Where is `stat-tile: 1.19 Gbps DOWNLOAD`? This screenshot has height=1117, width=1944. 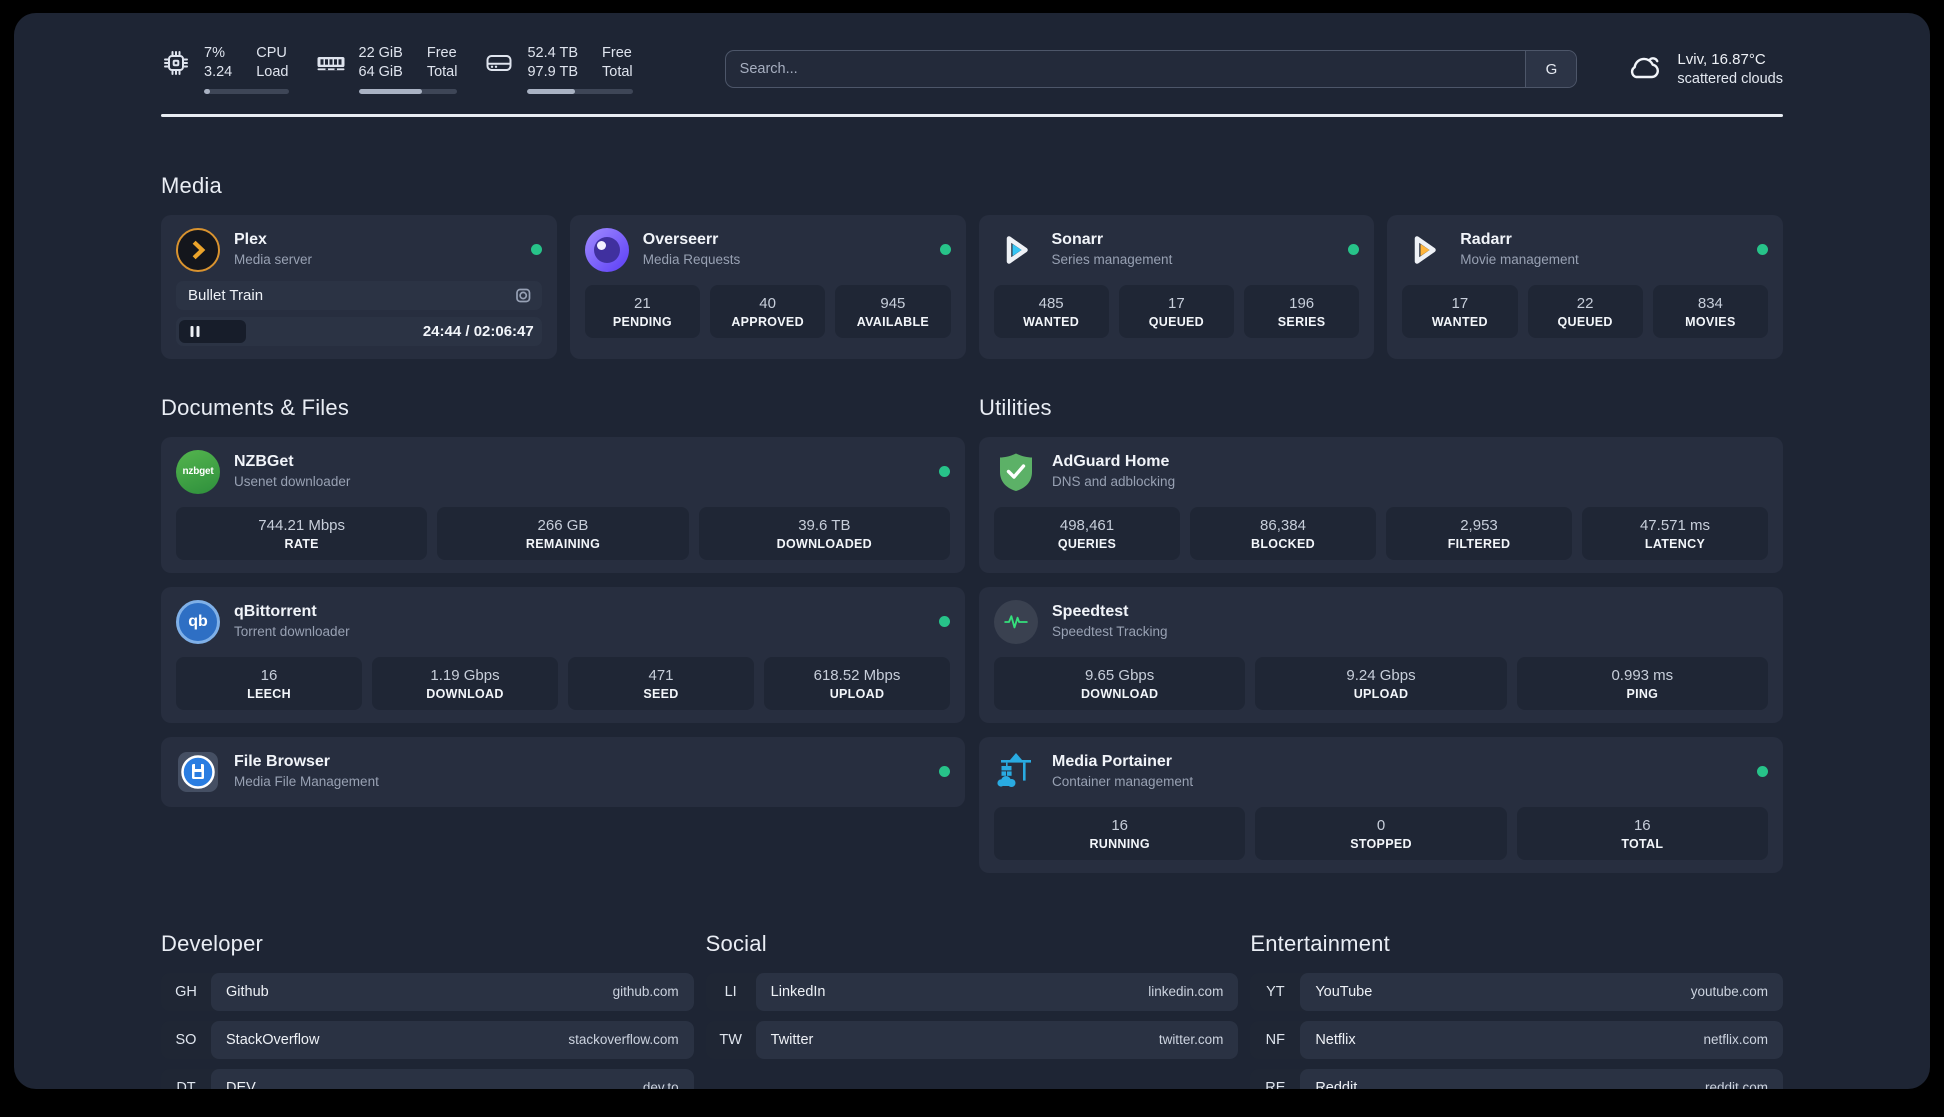
stat-tile: 1.19 Gbps DOWNLOAD is located at coordinates (465, 683).